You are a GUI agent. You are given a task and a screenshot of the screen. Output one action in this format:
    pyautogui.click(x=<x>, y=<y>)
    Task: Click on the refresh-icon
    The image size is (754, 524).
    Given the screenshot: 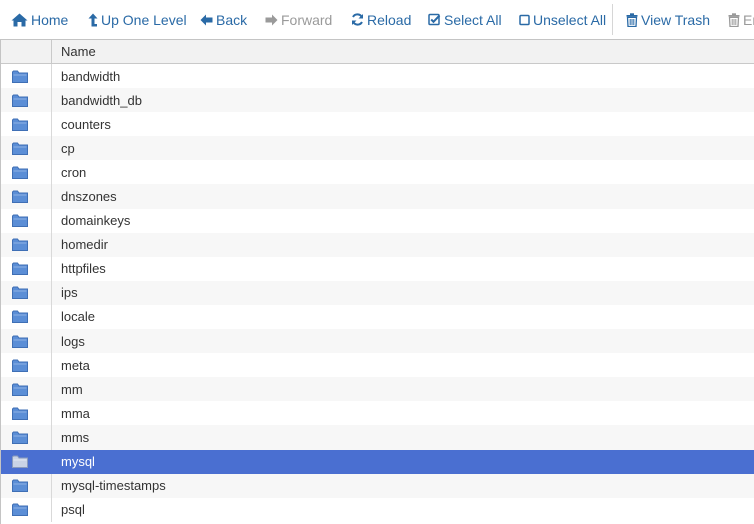 What is the action you would take?
    pyautogui.click(x=357, y=19)
    